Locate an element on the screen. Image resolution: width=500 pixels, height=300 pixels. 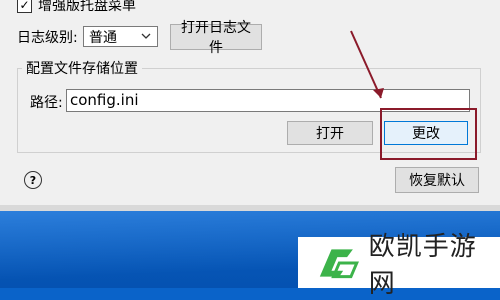
chevron-down-icon is located at coordinates (146, 37).